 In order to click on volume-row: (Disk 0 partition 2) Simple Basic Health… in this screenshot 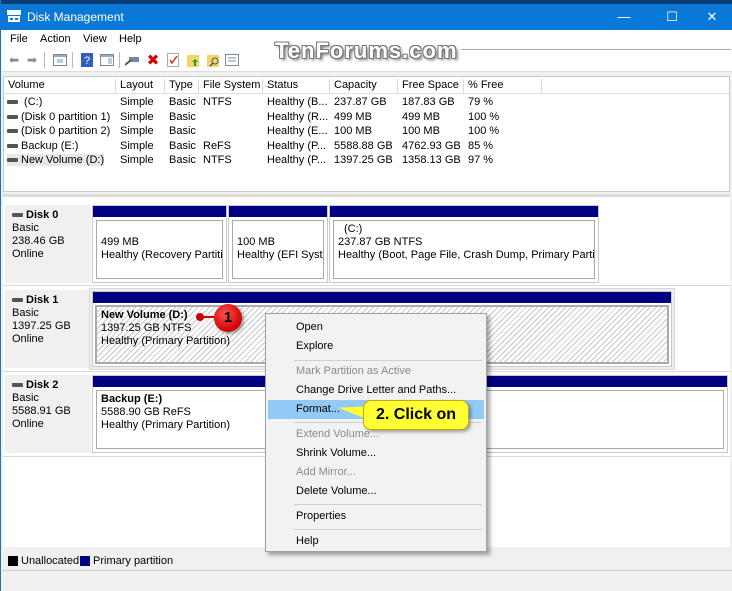, I will do `click(366, 132)`.